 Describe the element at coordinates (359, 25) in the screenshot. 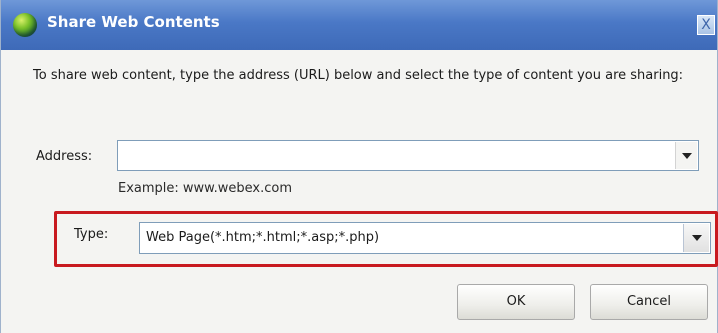

I see `title-bar: Share Web Contents X` at that location.